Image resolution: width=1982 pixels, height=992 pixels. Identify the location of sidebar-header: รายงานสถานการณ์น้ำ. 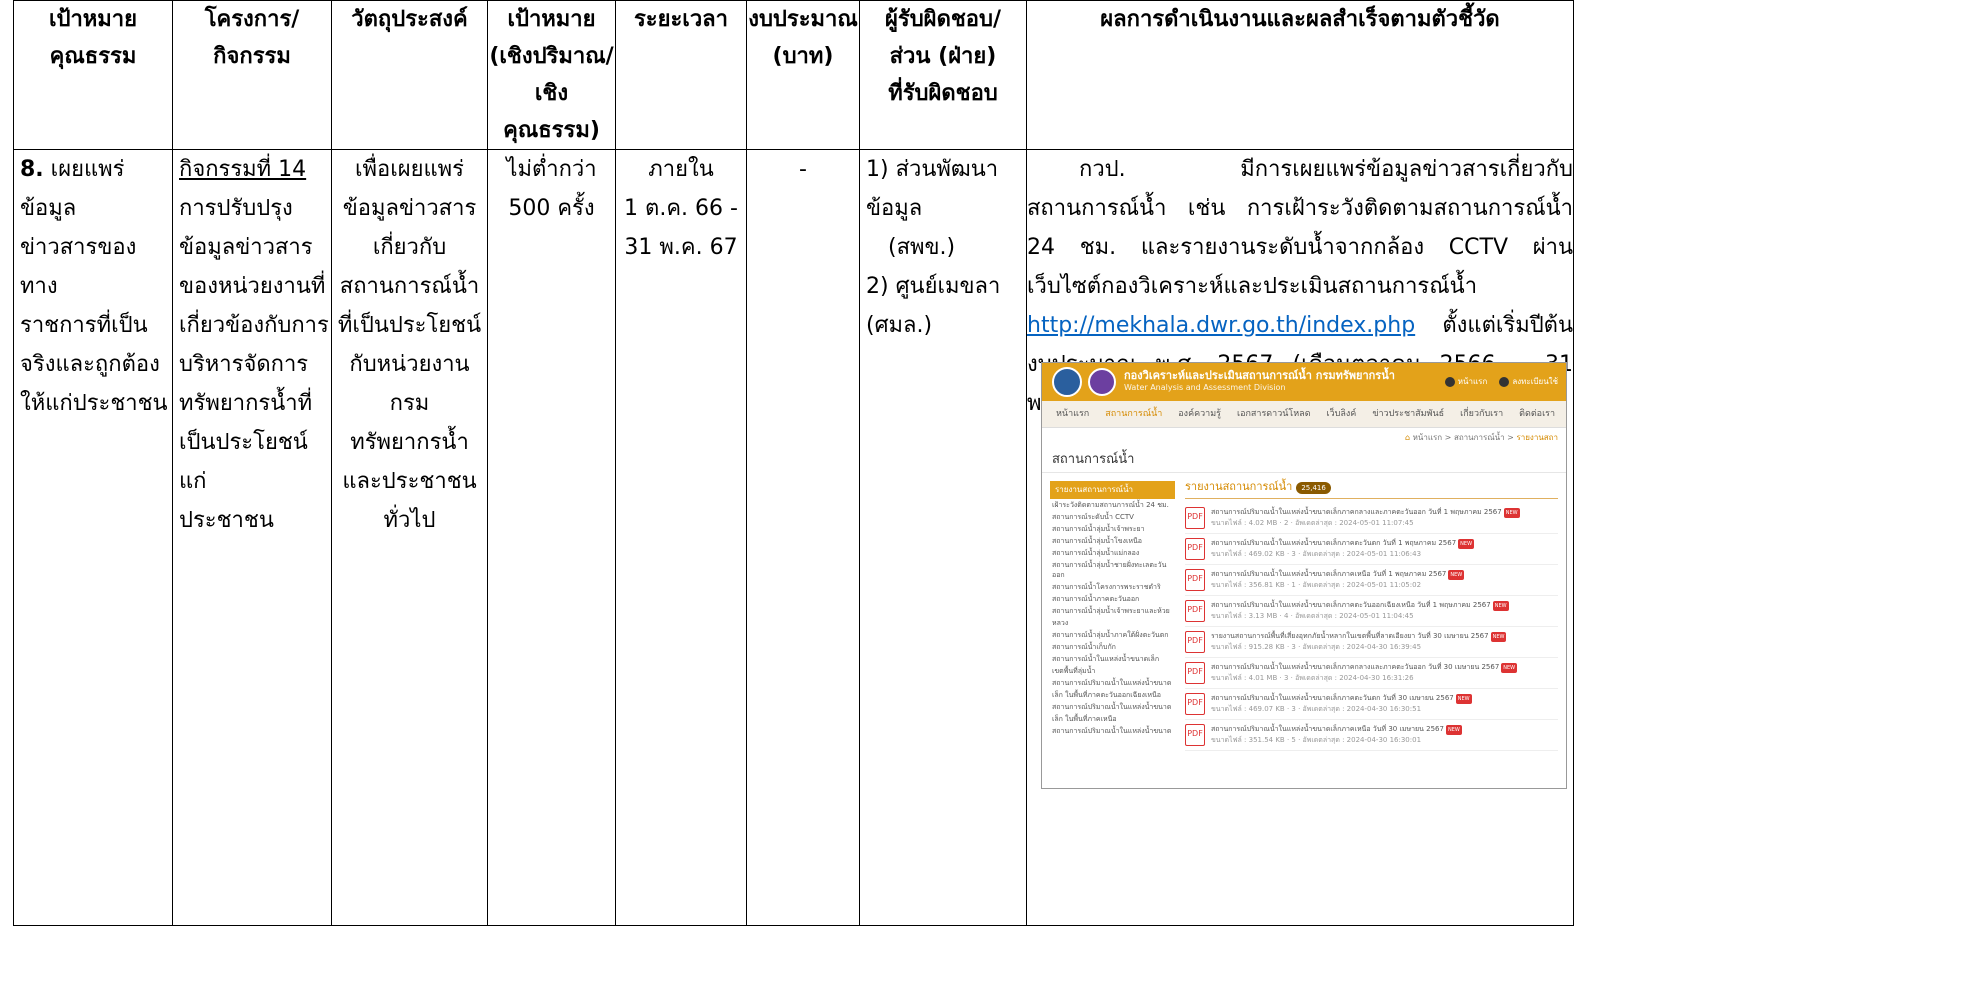
(1112, 490).